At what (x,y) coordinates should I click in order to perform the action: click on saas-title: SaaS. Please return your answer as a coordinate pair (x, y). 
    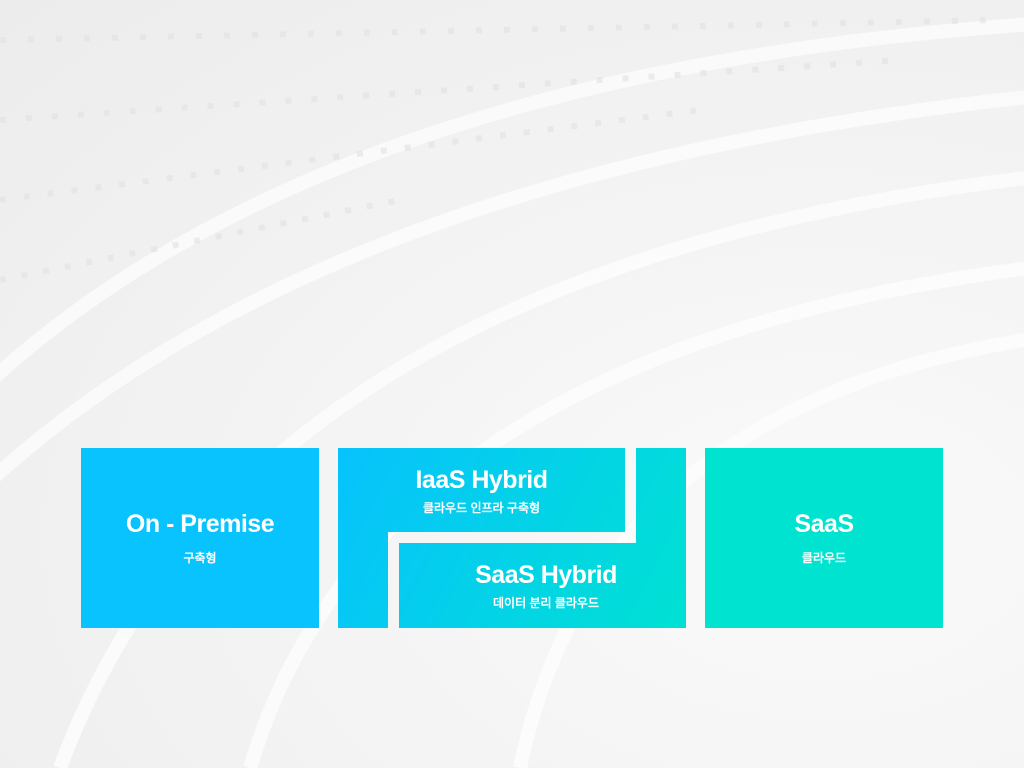
    Looking at the image, I should click on (824, 524).